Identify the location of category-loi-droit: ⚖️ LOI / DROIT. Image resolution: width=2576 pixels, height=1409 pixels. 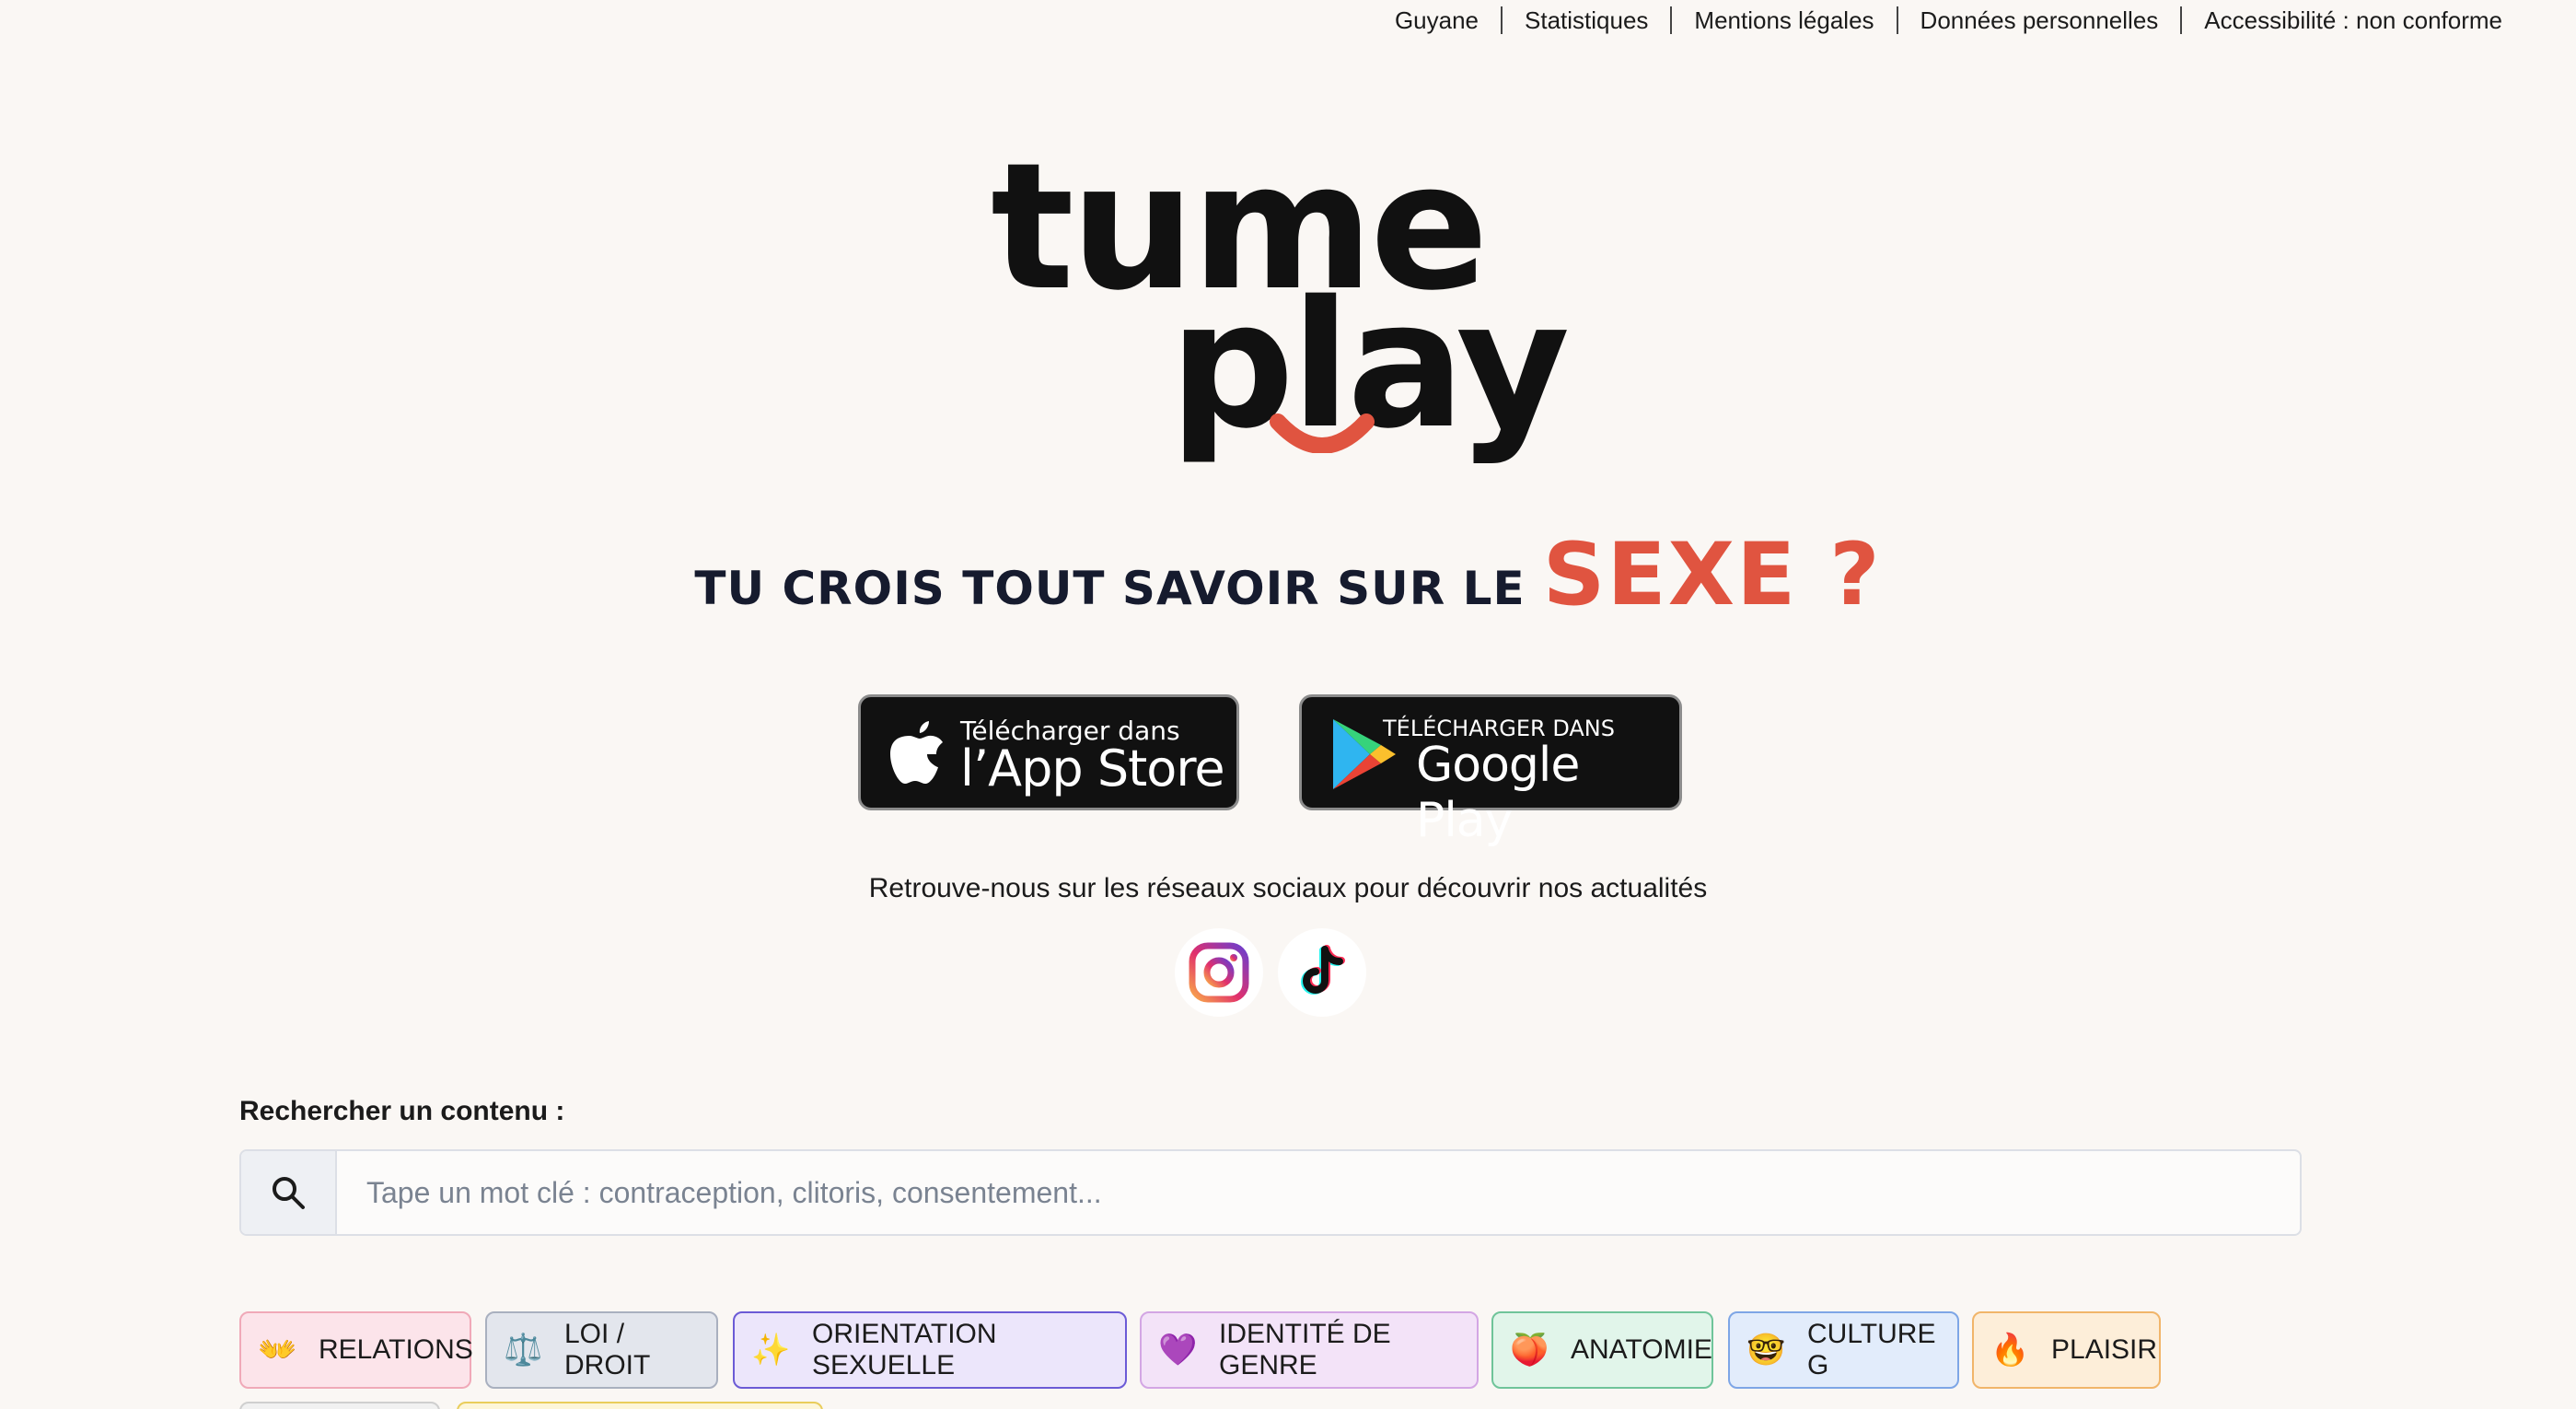
(601, 1350).